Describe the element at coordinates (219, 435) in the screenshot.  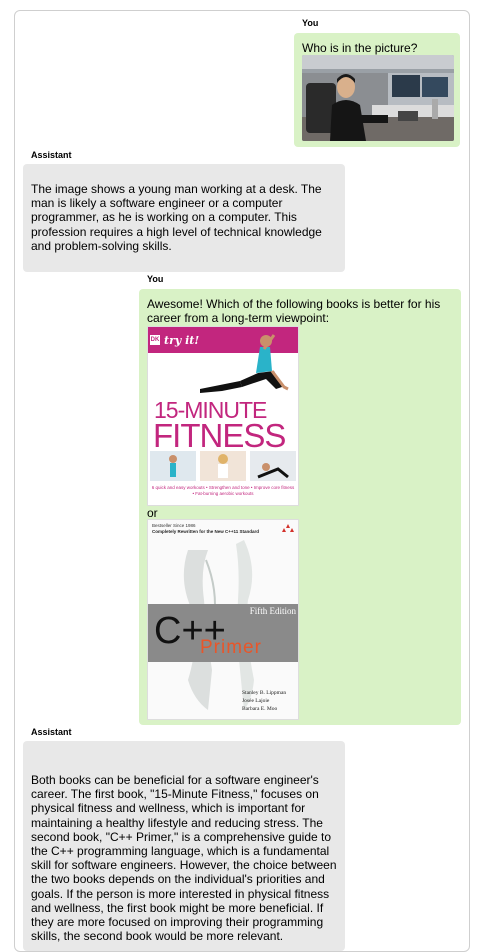
I see `fitness-title-bottom: FITNESS` at that location.